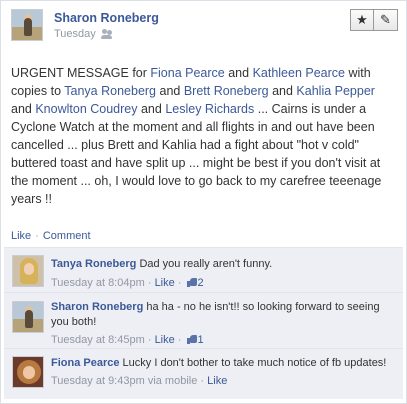  I want to click on commenter-name: Tanya Roneberg, so click(93, 264).